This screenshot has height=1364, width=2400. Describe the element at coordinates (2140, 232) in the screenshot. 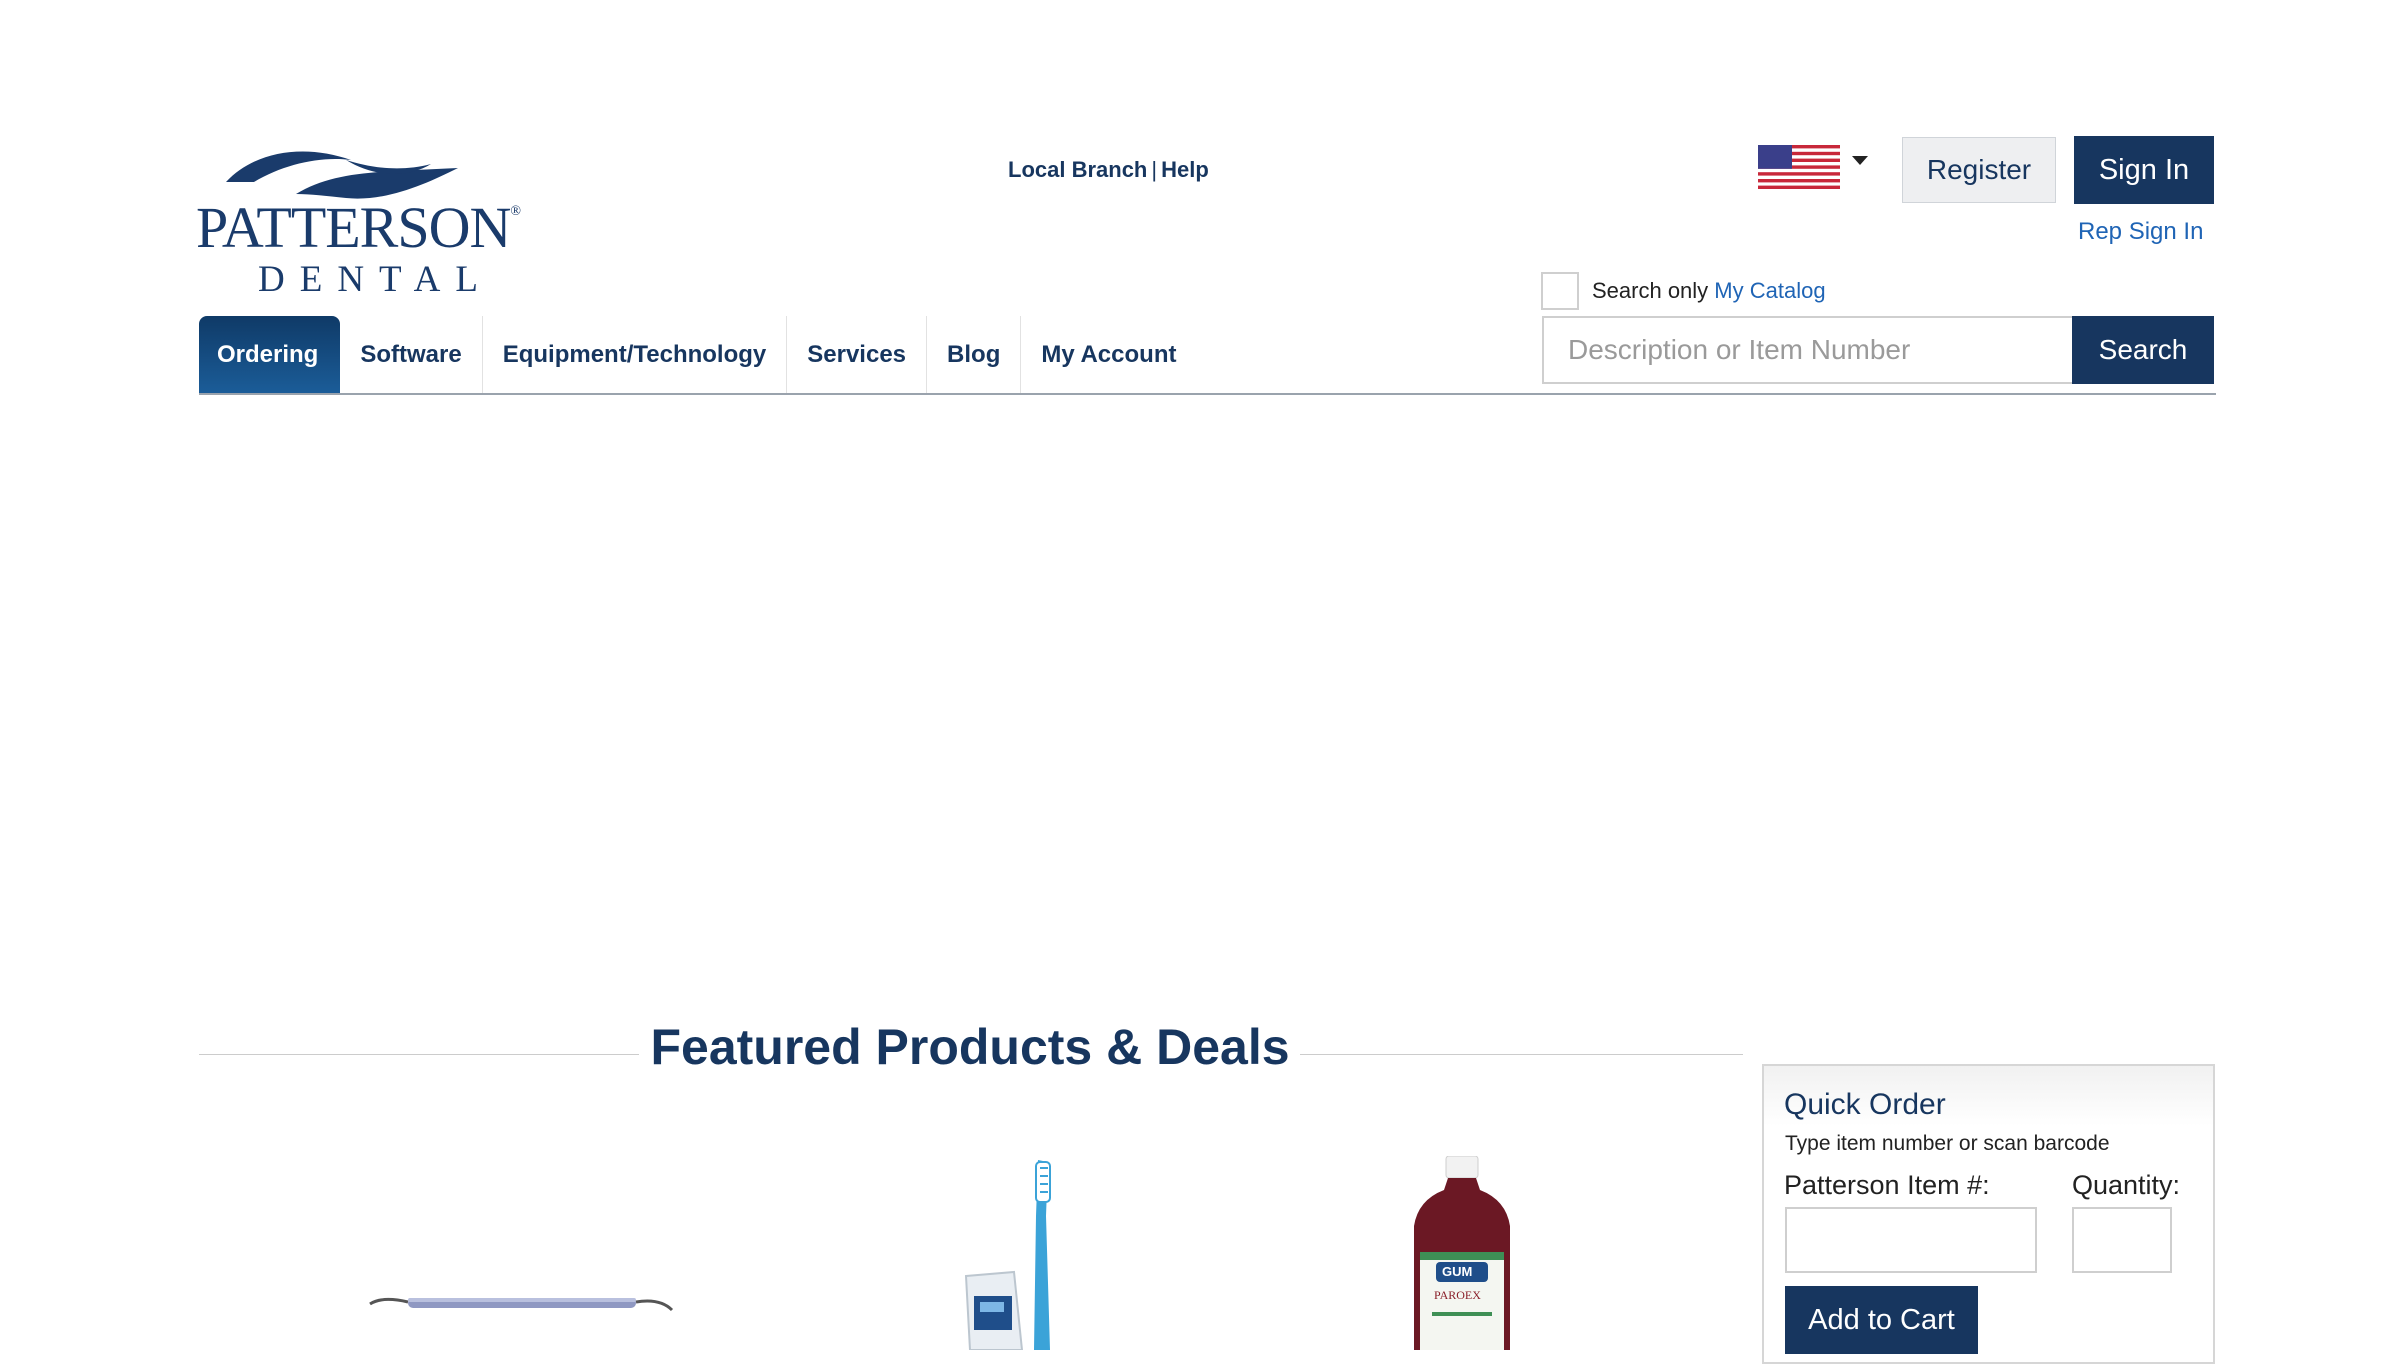

I see `rep-sign-in-link: Rep Sign In` at that location.